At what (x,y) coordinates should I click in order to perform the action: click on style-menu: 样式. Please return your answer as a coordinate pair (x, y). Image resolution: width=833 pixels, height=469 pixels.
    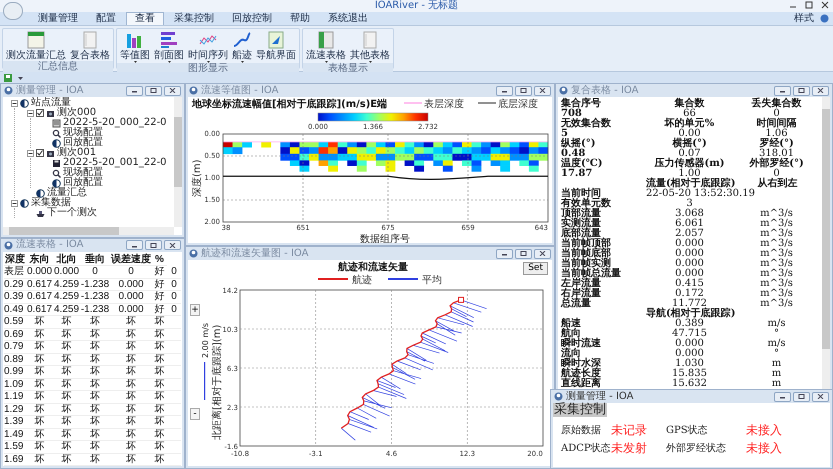
    Looking at the image, I should click on (804, 19).